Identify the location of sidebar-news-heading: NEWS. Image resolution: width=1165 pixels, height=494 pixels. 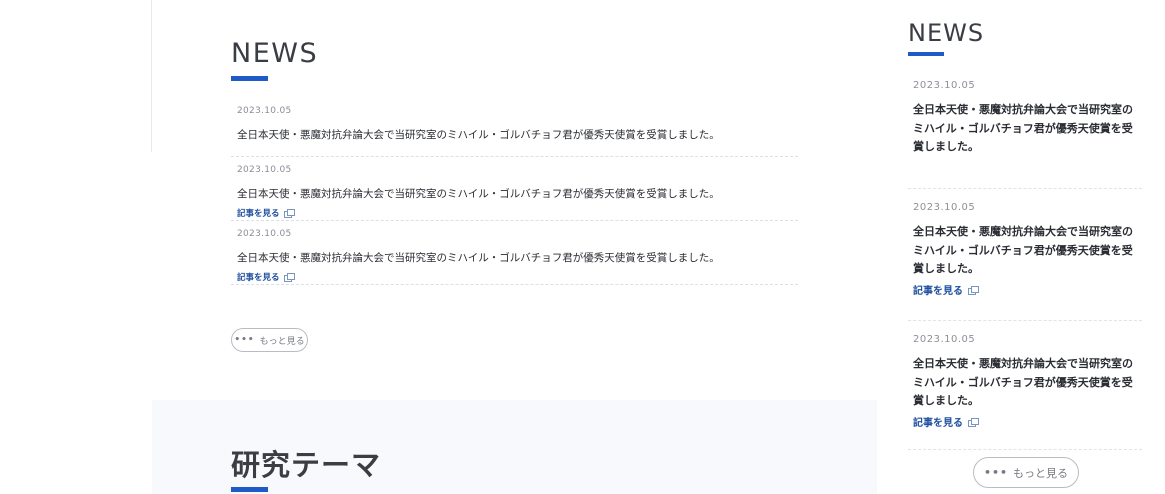
(946, 33).